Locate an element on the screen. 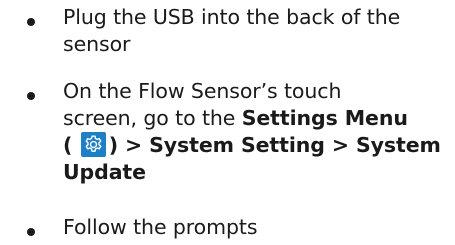 This screenshot has height=245, width=455. update-label: Update is located at coordinates (104, 172).